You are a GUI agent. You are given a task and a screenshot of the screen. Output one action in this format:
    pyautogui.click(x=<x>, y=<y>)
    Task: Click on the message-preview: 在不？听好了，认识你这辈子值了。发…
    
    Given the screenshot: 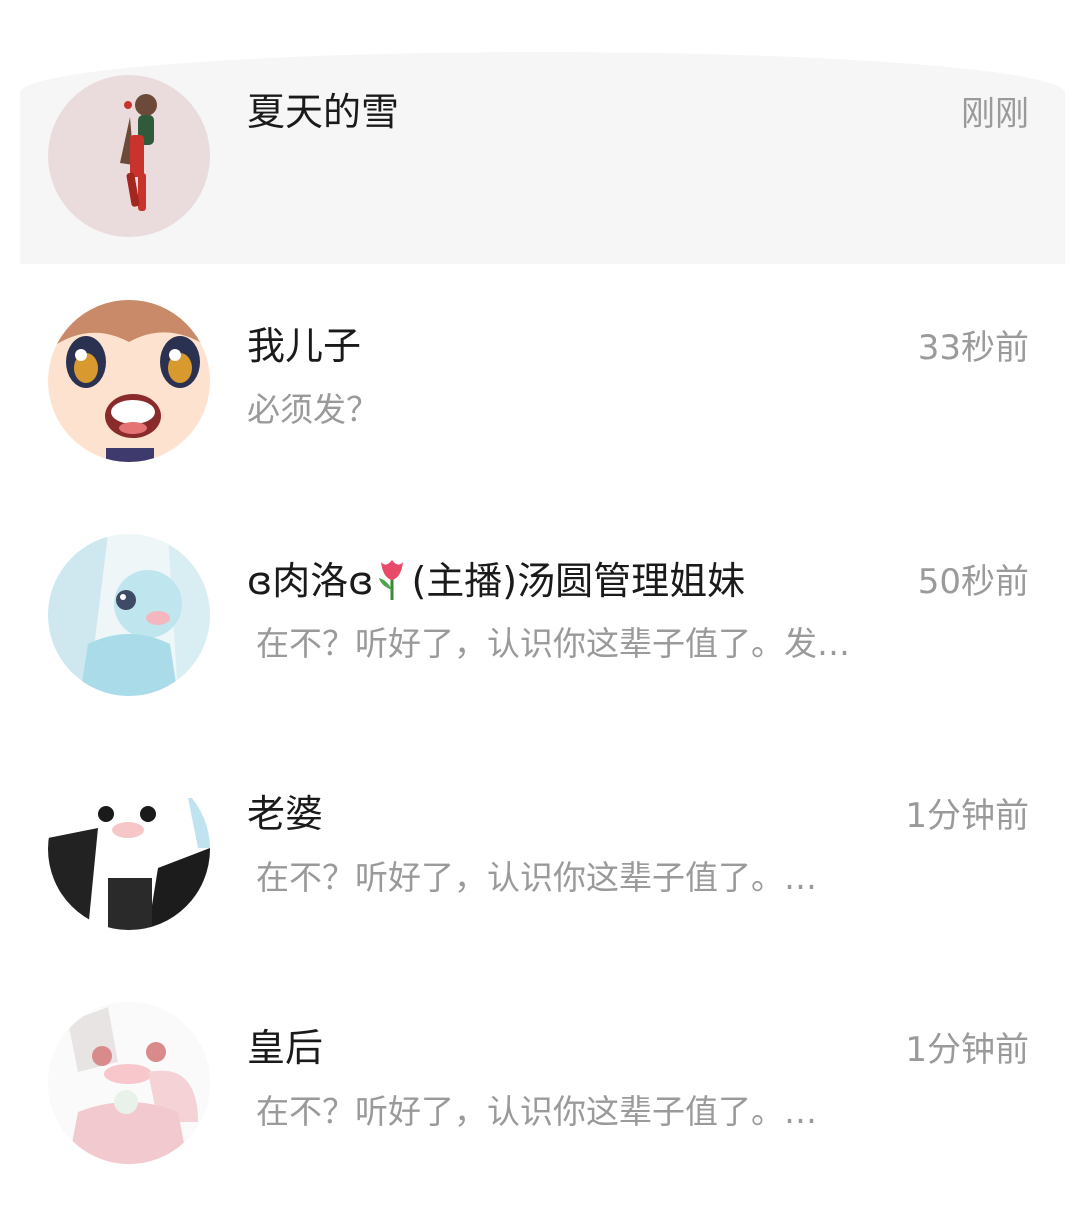 What is the action you would take?
    pyautogui.click(x=553, y=643)
    